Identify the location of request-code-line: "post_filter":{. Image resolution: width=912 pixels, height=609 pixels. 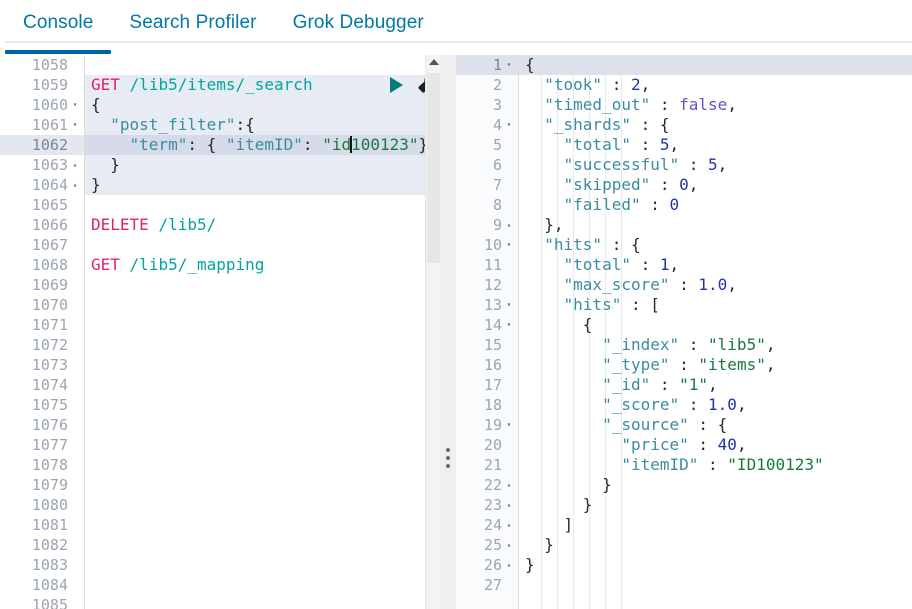
(262, 125).